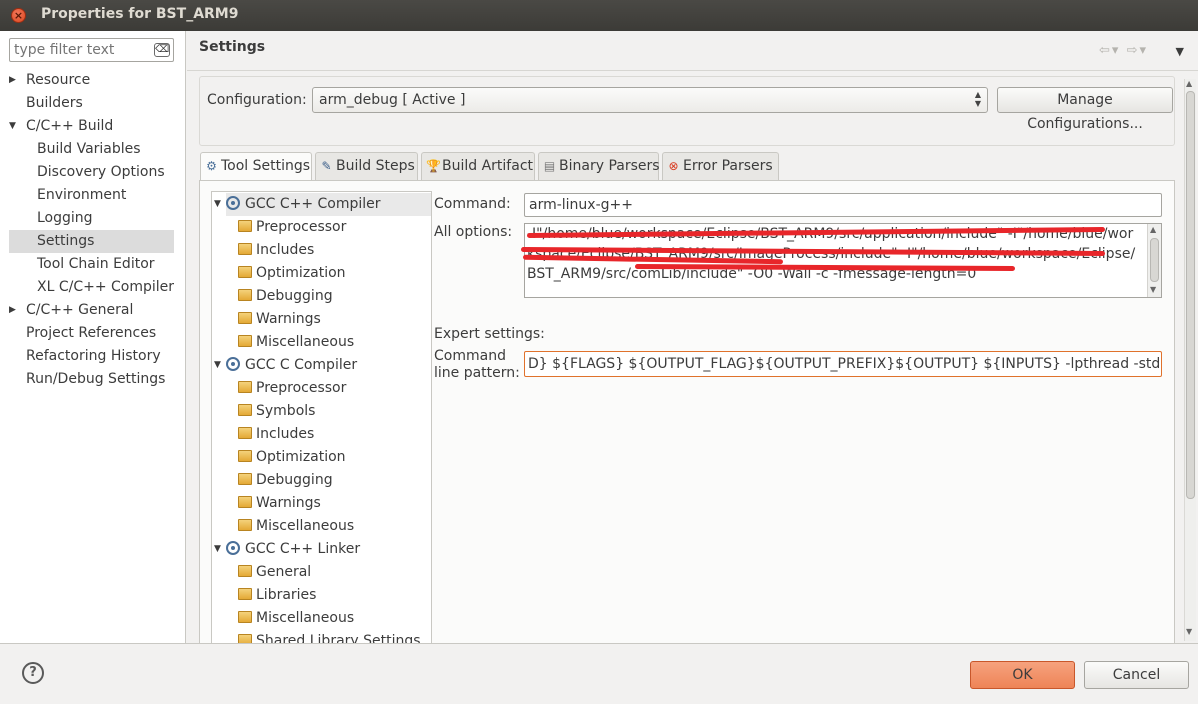  I want to click on option-label: Symbols, so click(286, 411).